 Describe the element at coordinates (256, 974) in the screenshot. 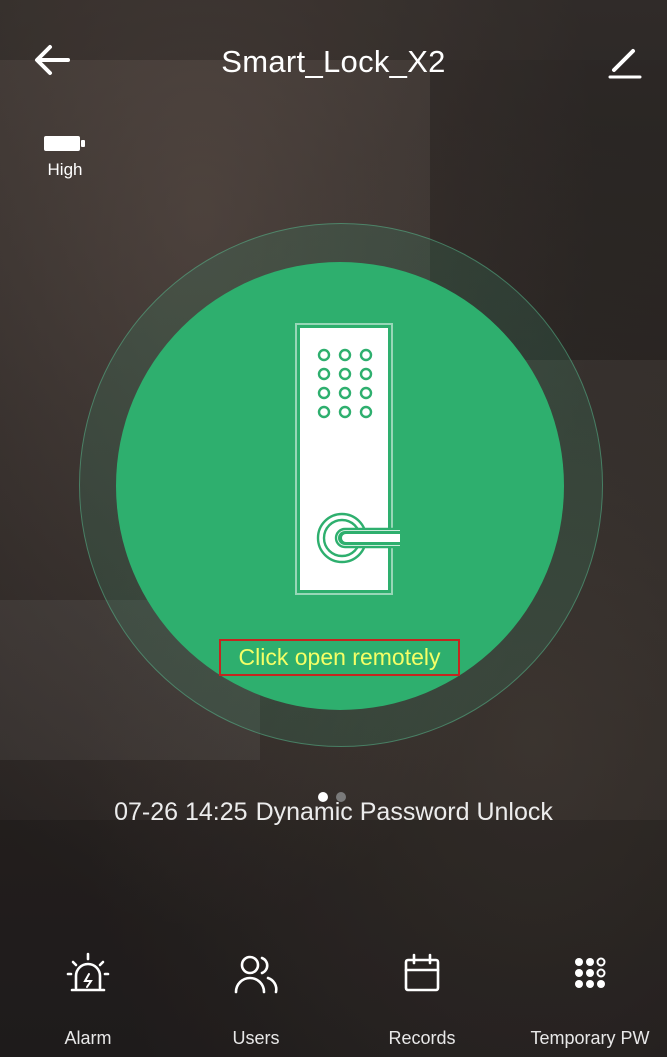

I see `users-icon` at that location.